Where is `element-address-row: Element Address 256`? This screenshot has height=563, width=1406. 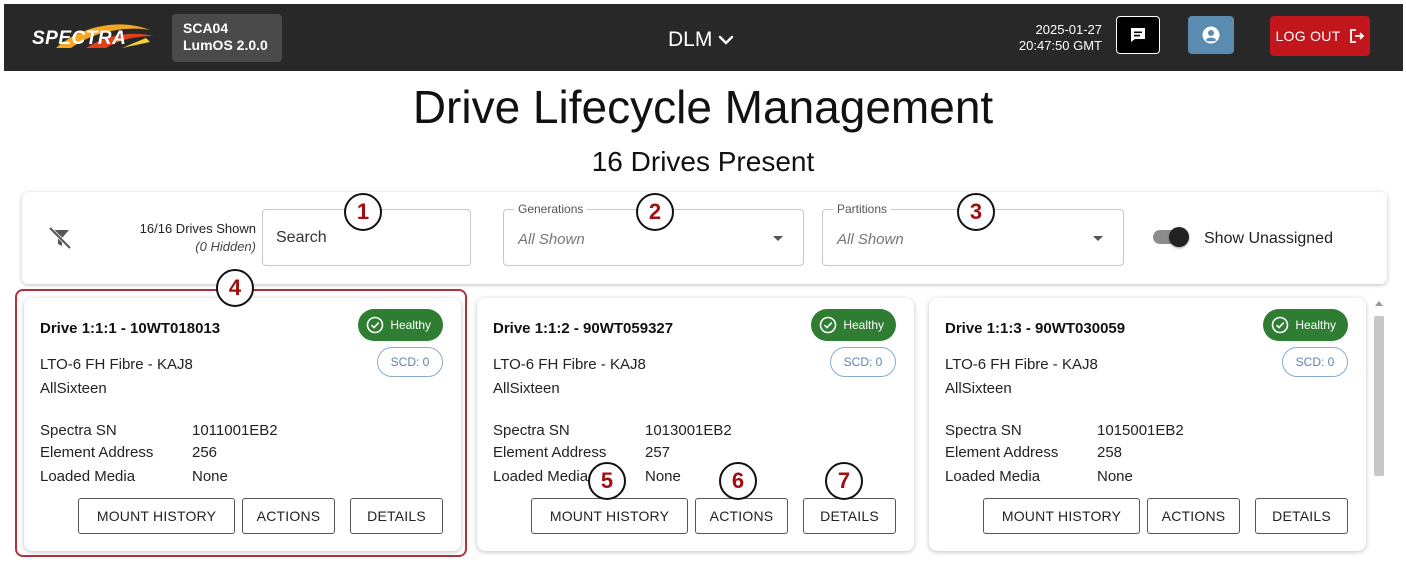 element-address-row: Element Address 256 is located at coordinates (128, 452).